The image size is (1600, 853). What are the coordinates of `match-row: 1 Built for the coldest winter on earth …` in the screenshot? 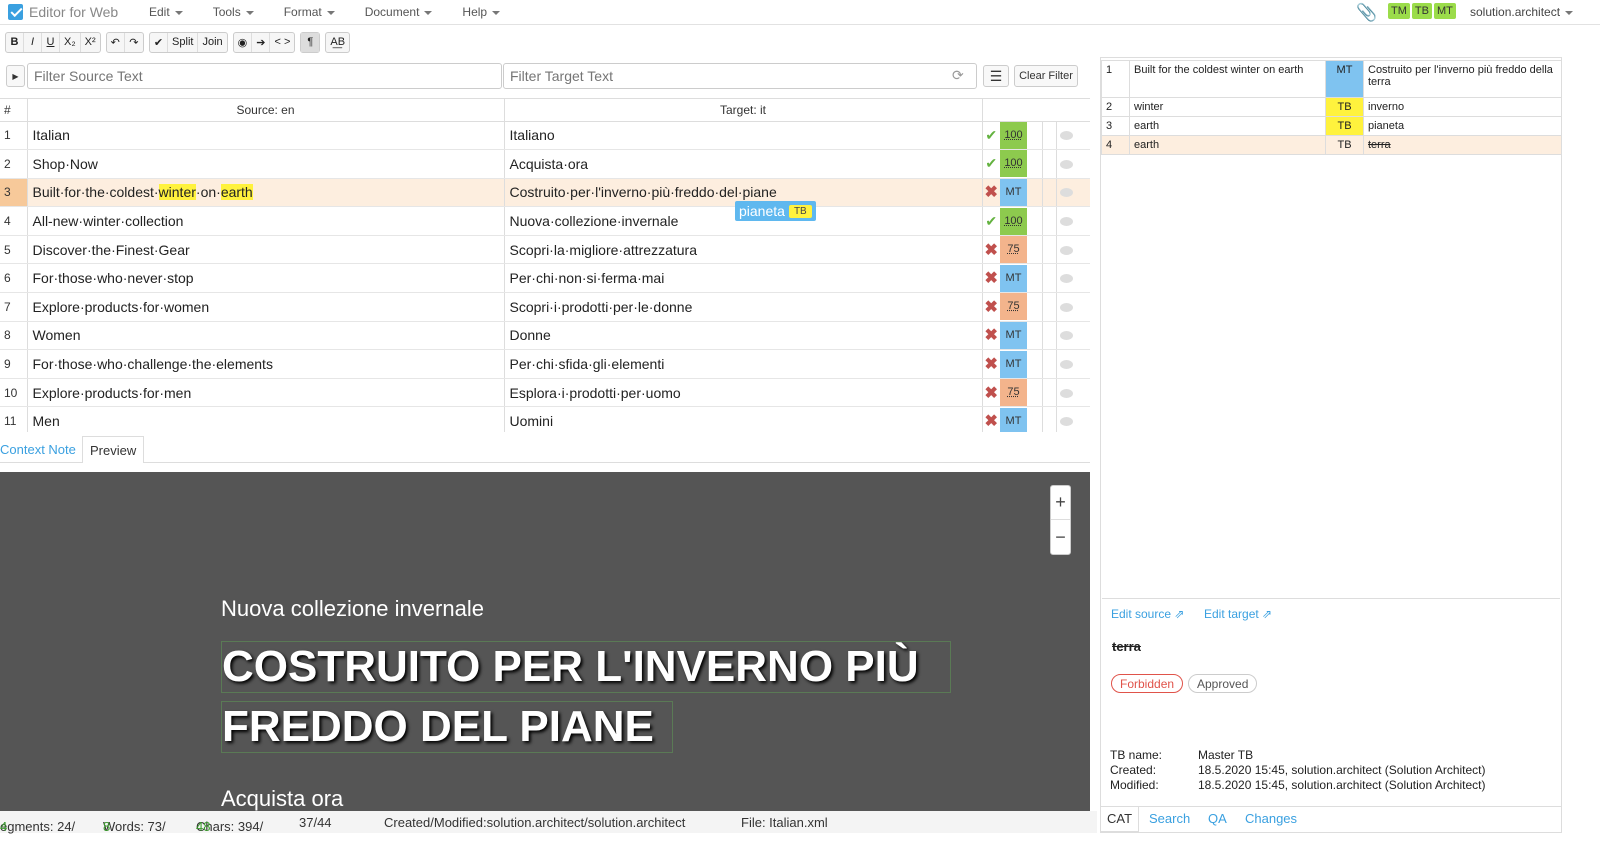 It's located at (1331, 79).